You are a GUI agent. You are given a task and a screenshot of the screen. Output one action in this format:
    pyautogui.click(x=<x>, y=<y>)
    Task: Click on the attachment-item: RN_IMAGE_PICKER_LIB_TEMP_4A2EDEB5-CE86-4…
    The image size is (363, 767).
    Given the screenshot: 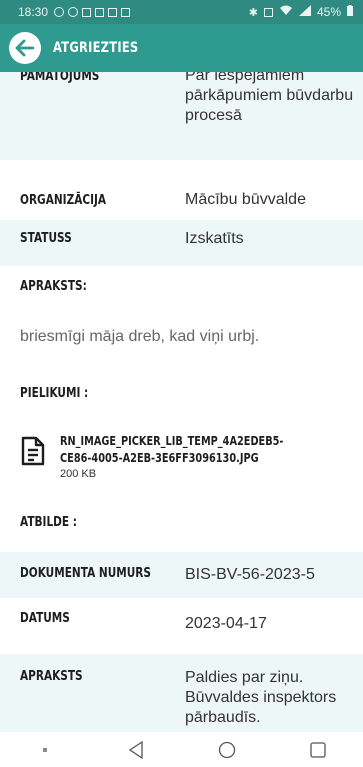 What is the action you would take?
    pyautogui.click(x=190, y=456)
    